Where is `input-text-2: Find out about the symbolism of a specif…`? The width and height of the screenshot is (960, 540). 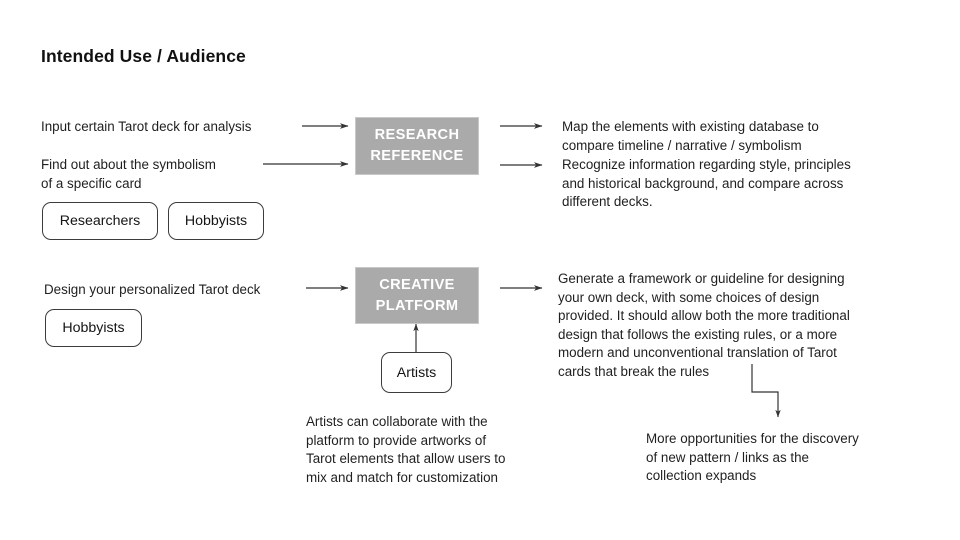 input-text-2: Find out about the symbolism of a specif… is located at coordinates (128, 174).